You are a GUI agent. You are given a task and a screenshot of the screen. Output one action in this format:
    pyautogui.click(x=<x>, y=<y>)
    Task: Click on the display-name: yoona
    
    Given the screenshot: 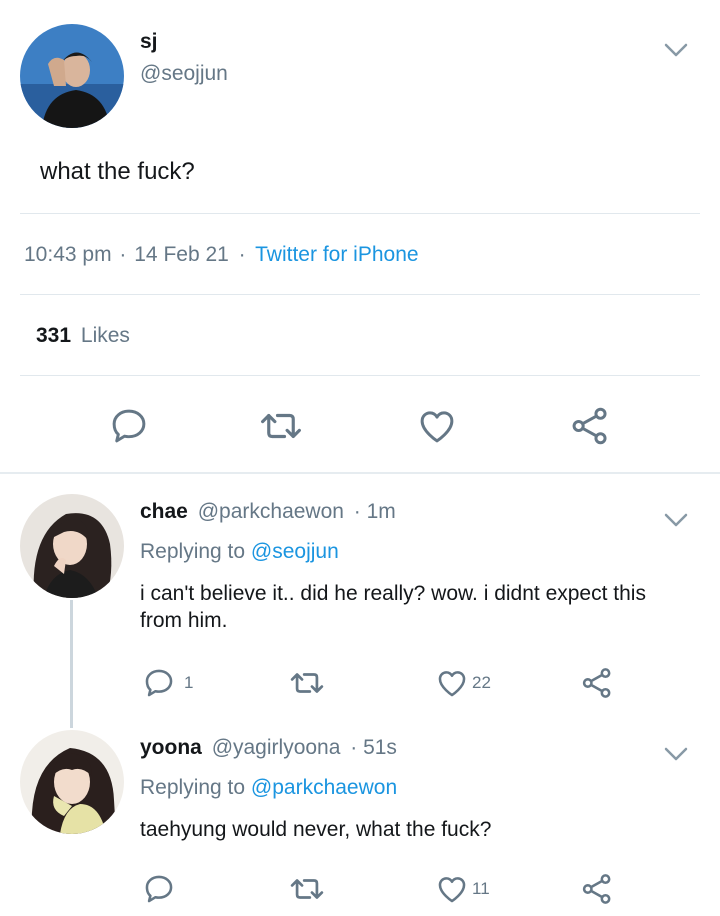 What is the action you would take?
    pyautogui.click(x=171, y=747)
    